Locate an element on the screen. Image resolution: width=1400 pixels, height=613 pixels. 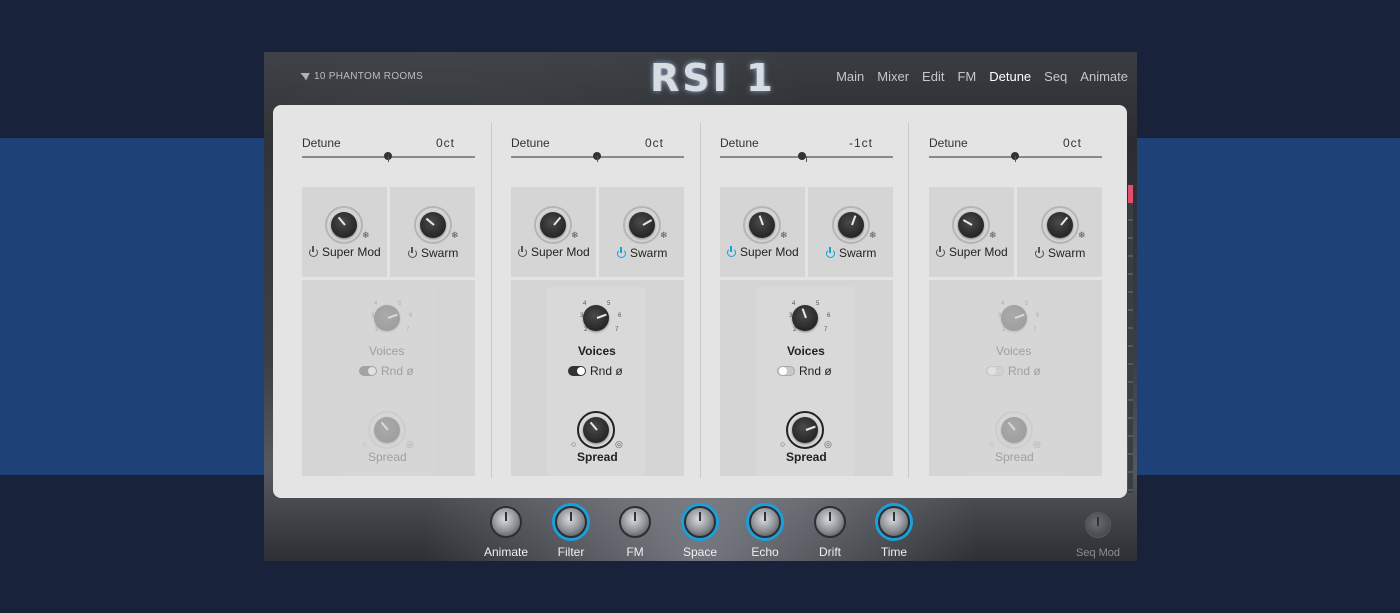
macro-time-knob: Time is located at coordinates (894, 532).